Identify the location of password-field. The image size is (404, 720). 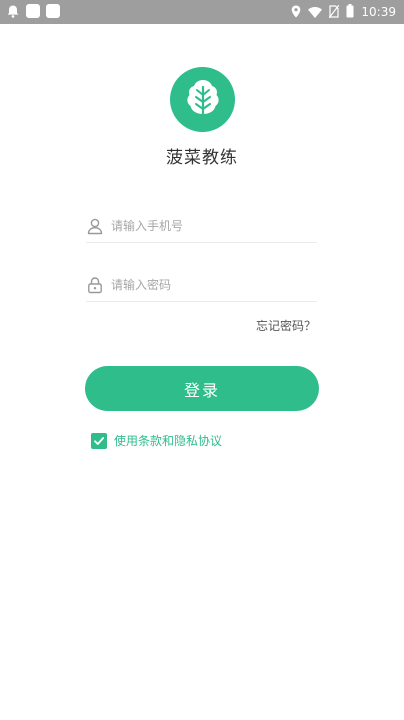
(201, 286).